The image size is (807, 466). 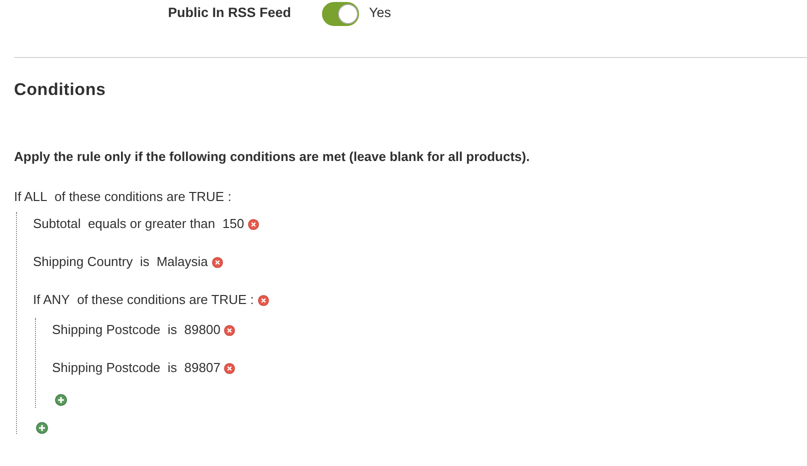 I want to click on toggle-switch, so click(x=340, y=14).